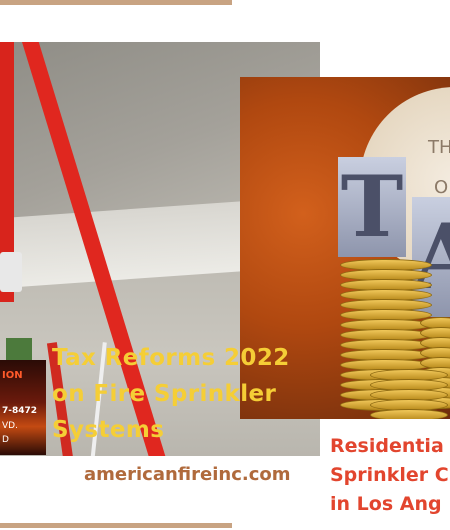  Describe the element at coordinates (116, 2) in the screenshot. I see `top-divider` at that location.